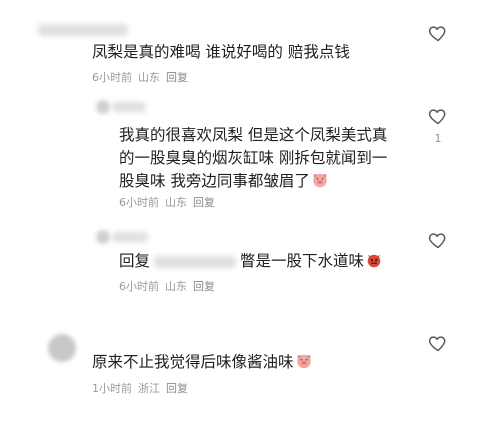 The height and width of the screenshot is (423, 479). Describe the element at coordinates (177, 388) in the screenshot. I see `comment-4-reply-button: 回复` at that location.